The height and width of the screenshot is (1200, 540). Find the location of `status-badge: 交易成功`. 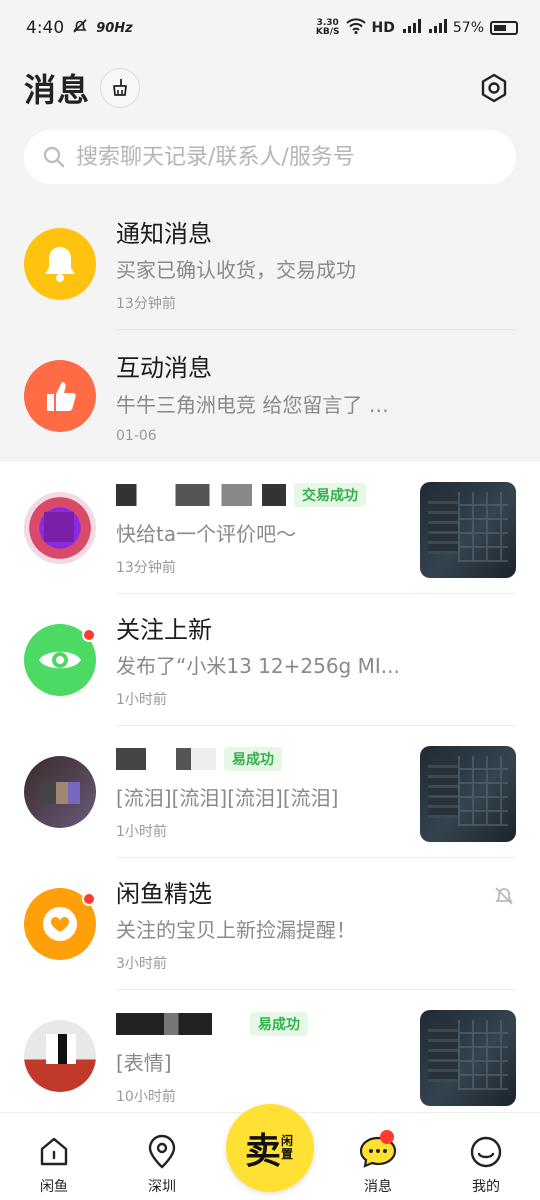

status-badge: 交易成功 is located at coordinates (330, 495).